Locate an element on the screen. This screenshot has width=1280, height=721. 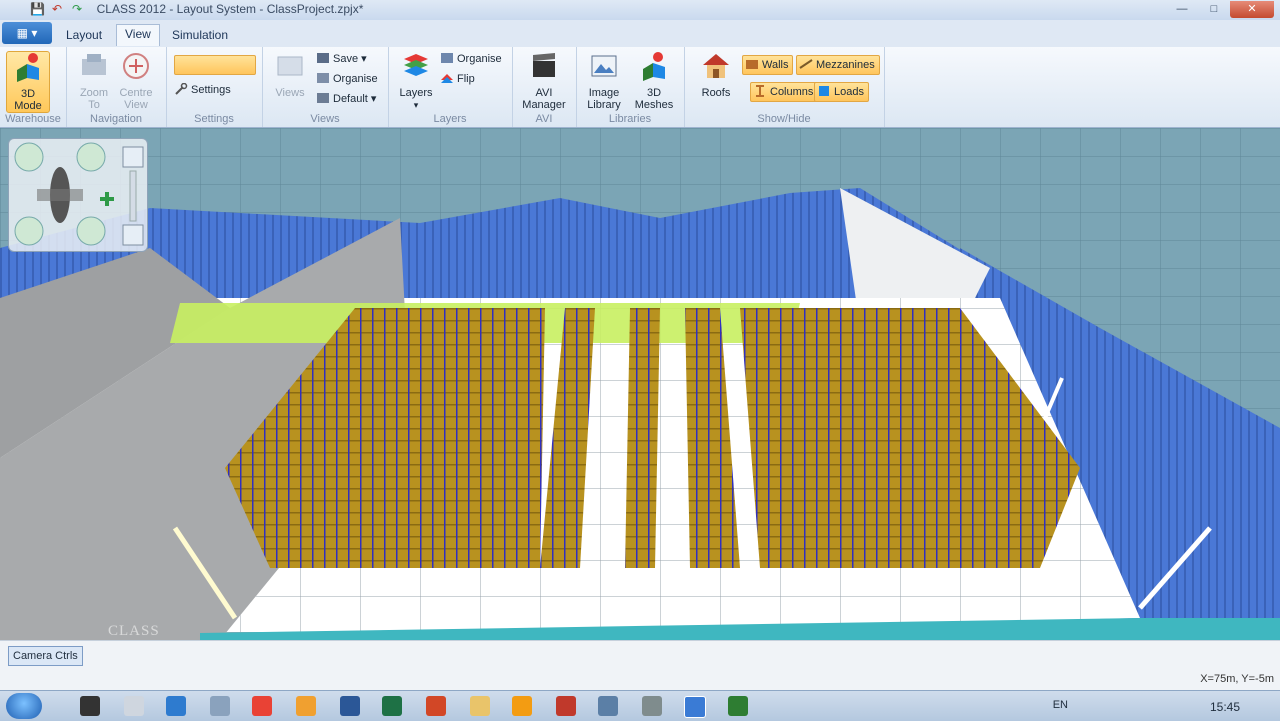
layers-icon is located at coordinates (416, 65).